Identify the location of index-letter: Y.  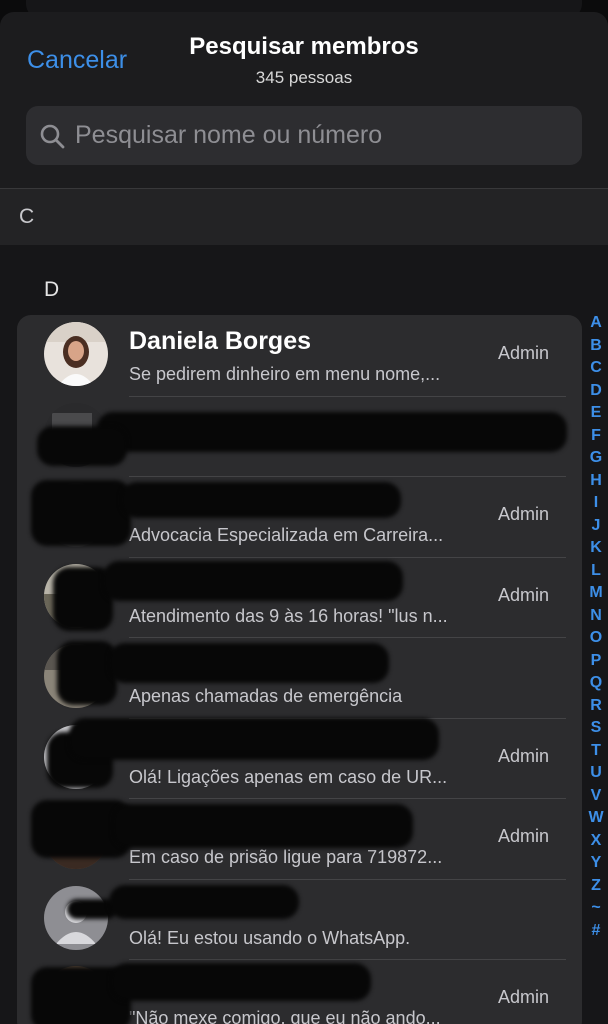
(596, 863).